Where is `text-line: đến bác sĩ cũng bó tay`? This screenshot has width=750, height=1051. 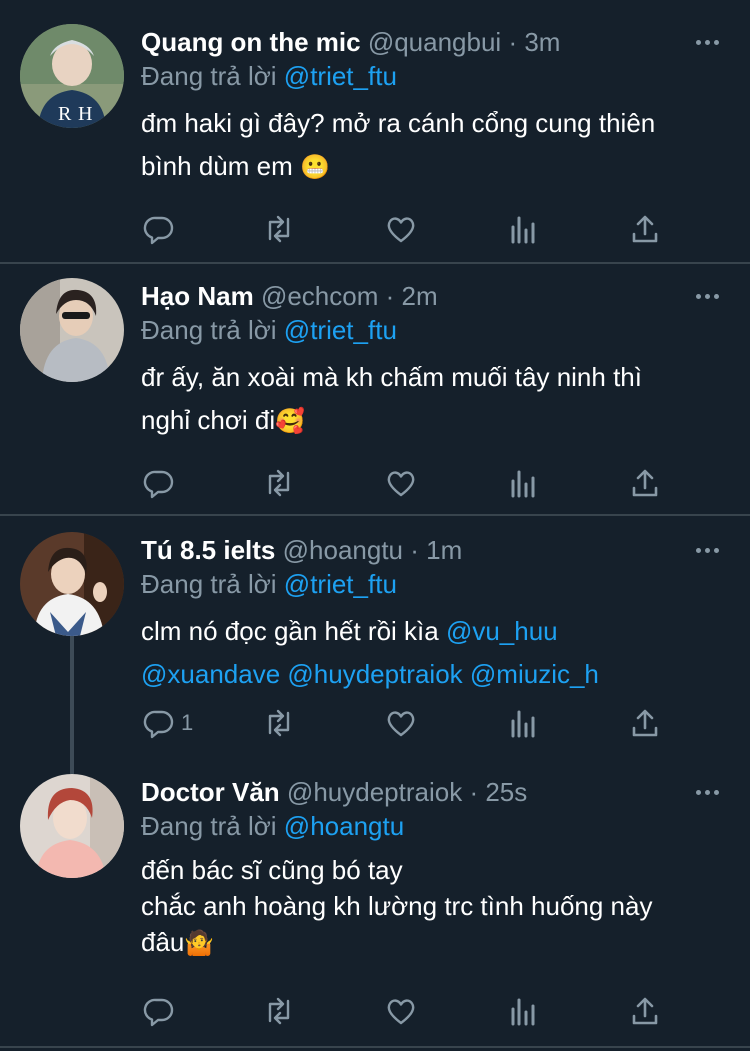 text-line: đến bác sĩ cũng bó tay is located at coordinates (272, 870).